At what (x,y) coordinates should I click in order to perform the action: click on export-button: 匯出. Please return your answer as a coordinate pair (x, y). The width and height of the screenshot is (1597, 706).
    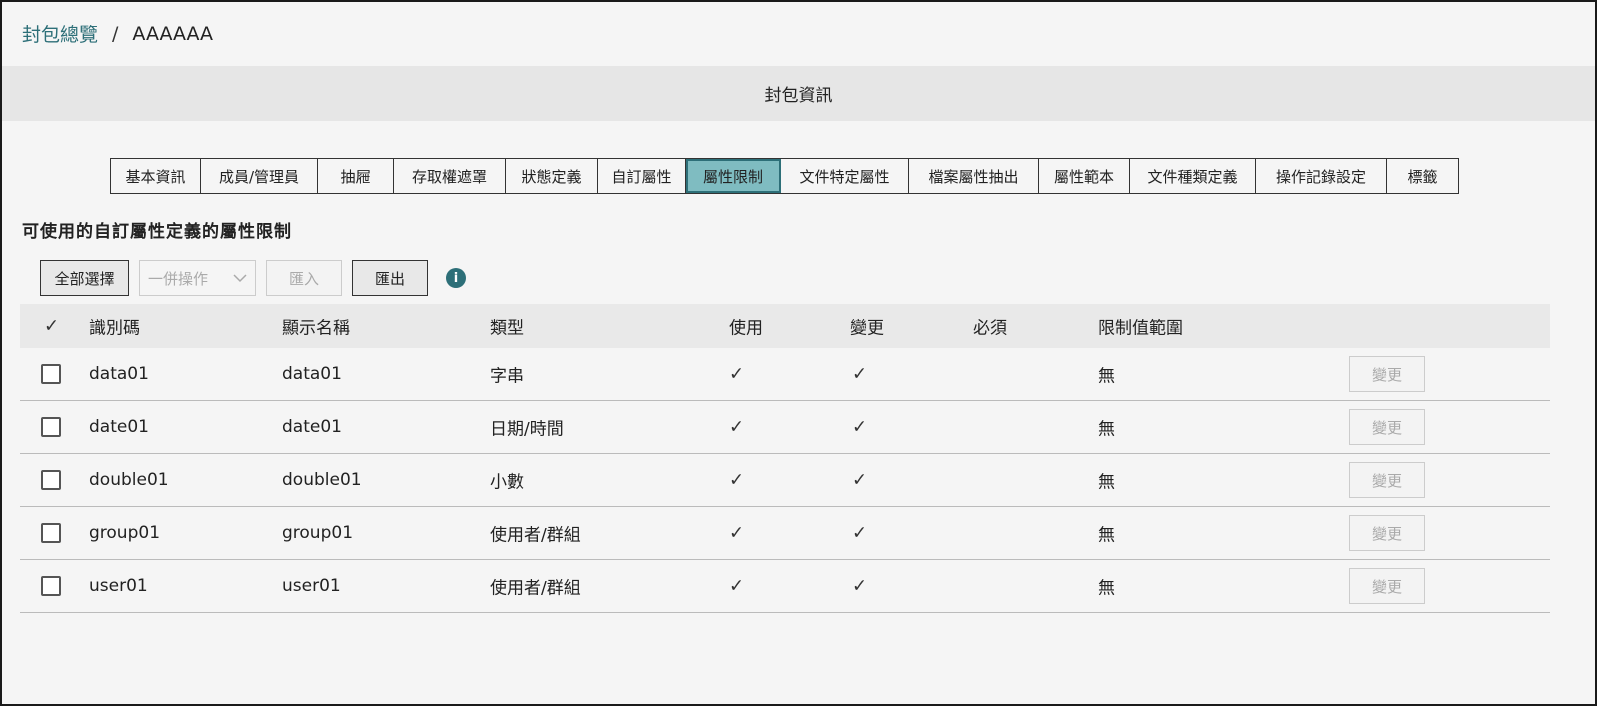
    Looking at the image, I should click on (390, 278).